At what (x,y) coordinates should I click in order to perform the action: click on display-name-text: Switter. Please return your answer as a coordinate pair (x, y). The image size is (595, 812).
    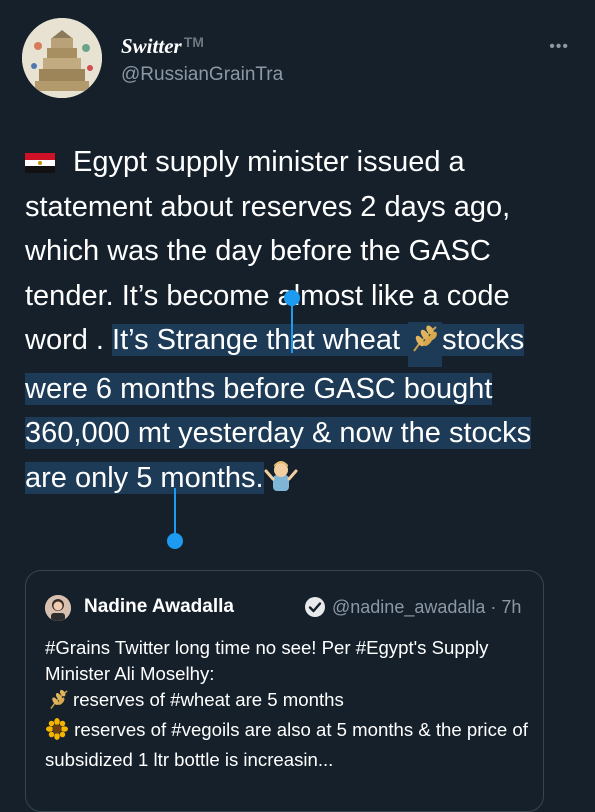
    Looking at the image, I should click on (151, 46).